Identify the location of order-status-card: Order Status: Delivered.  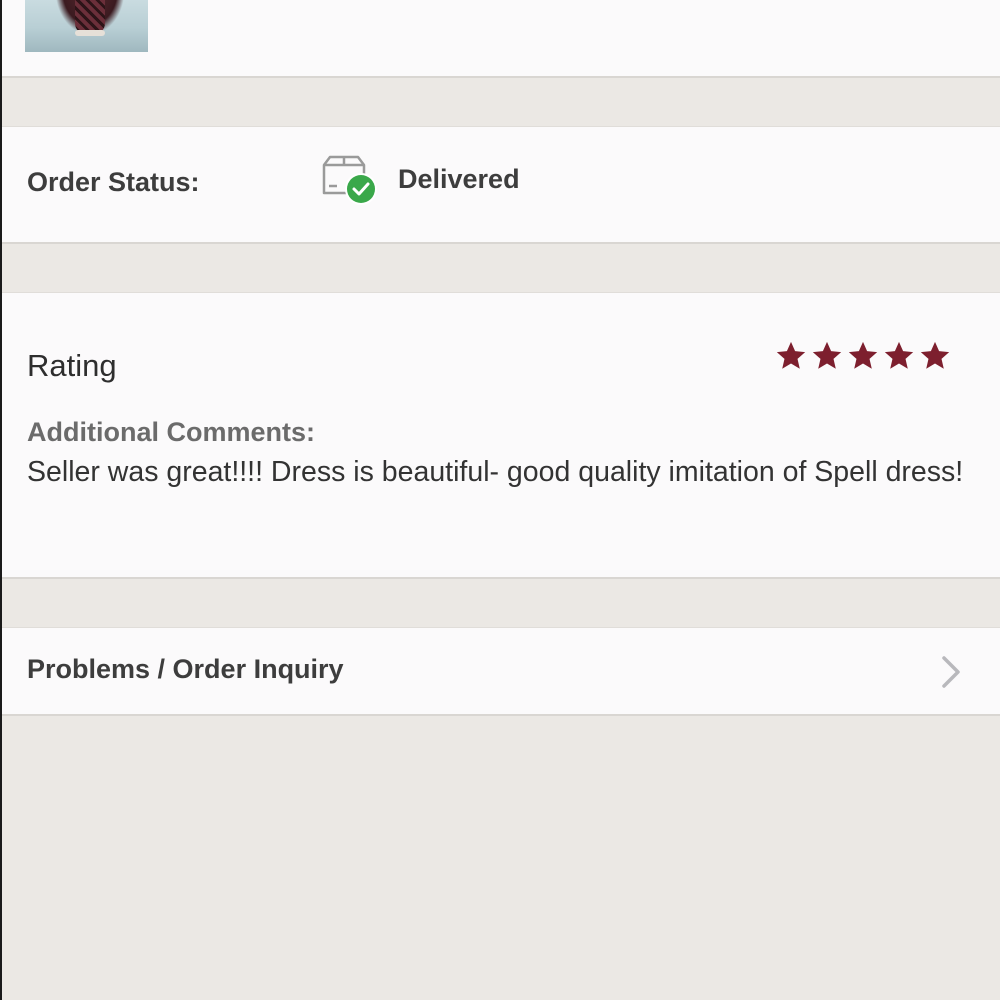
(501, 185).